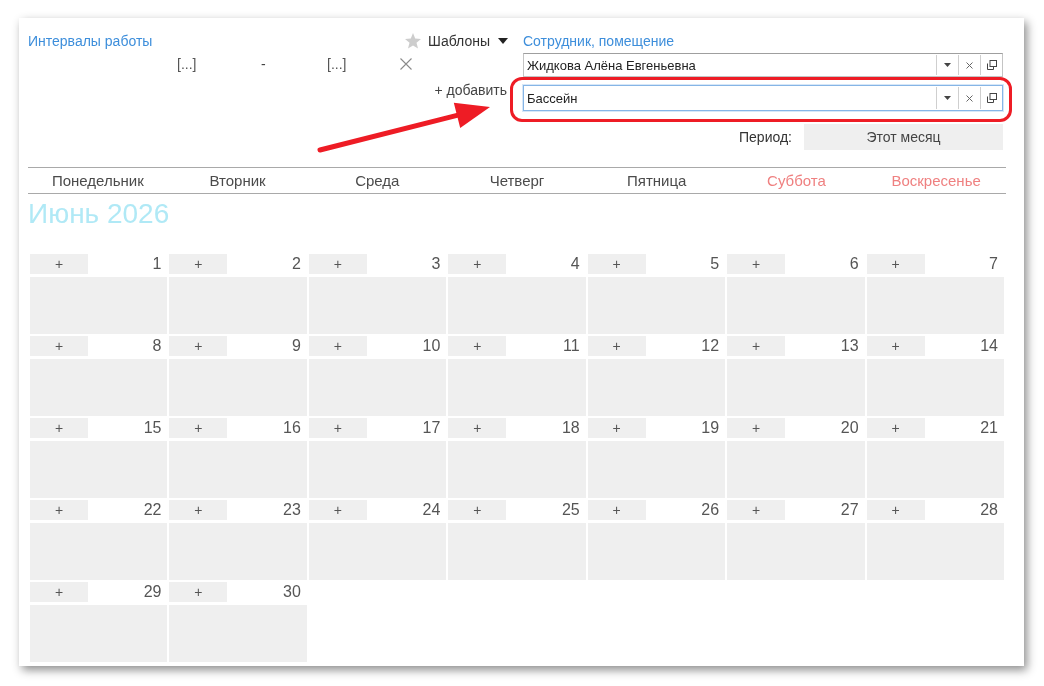  I want to click on time-end-link: [...], so click(363, 64).